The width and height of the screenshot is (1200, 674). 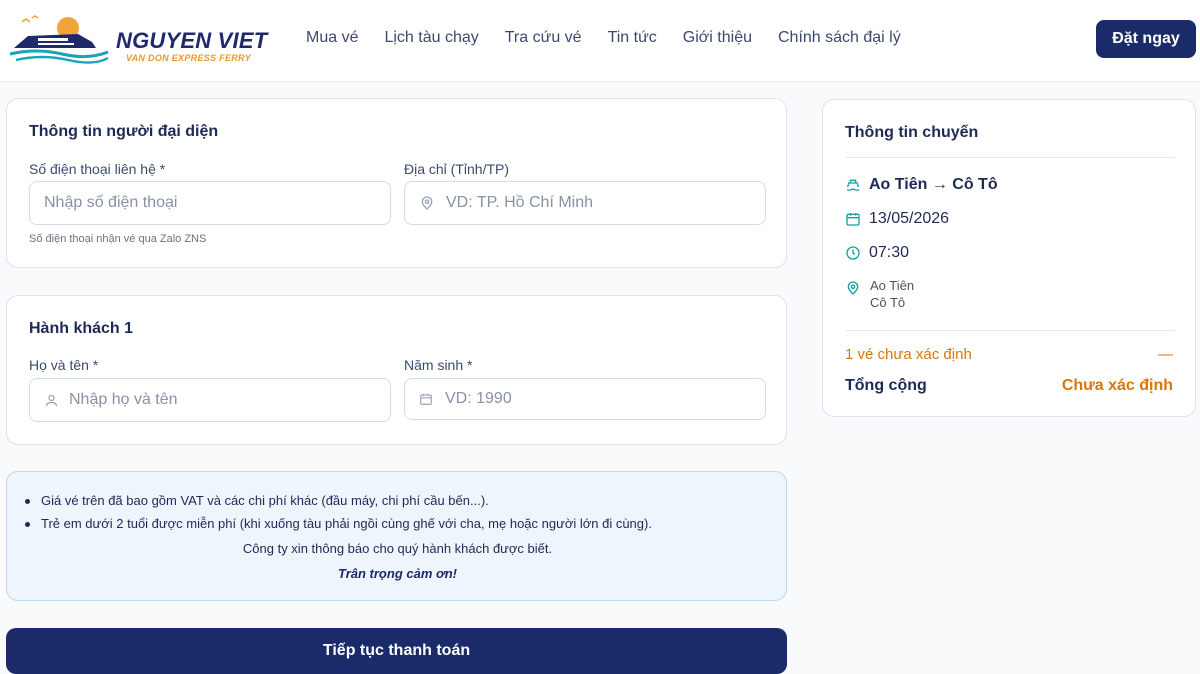 I want to click on notice-thanks: Trân trọng cảm ơn!, so click(x=397, y=573).